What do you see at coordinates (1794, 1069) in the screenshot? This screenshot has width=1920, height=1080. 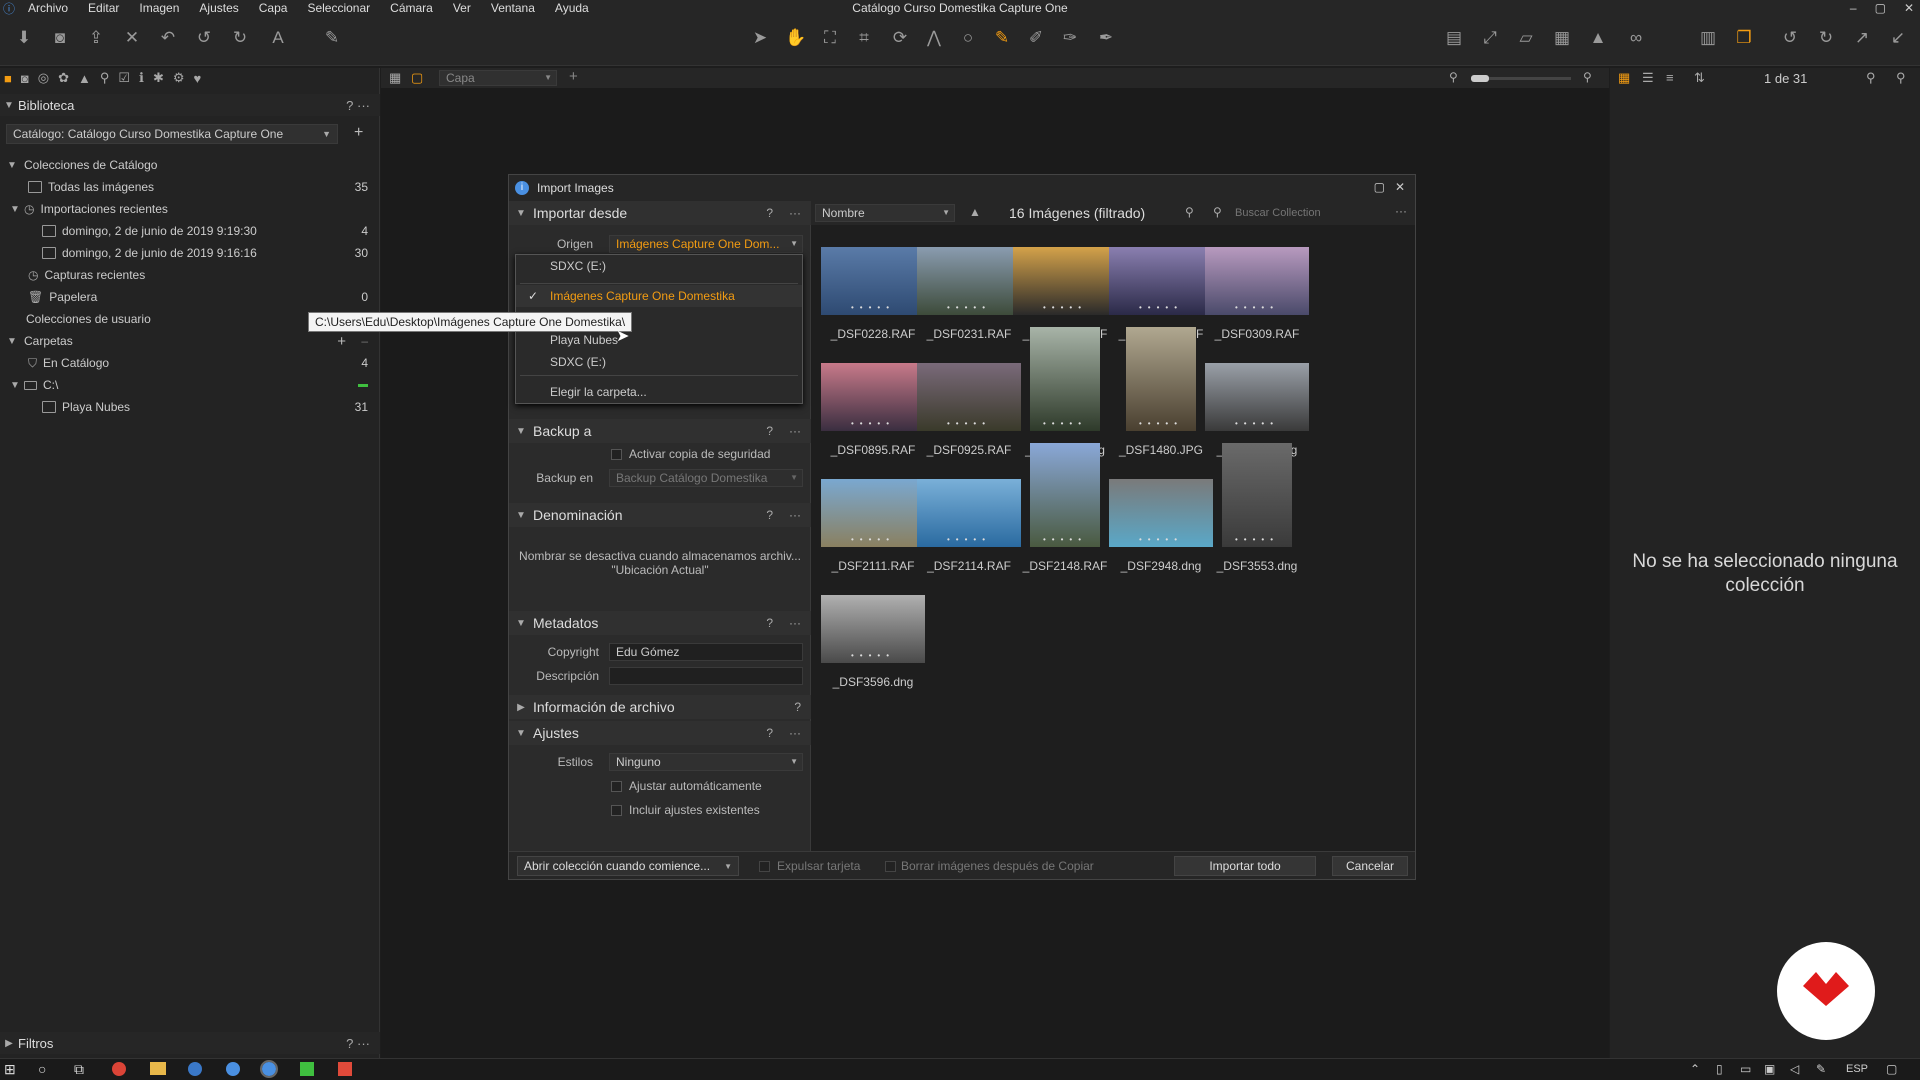 I see `volume-icon: ◁` at bounding box center [1794, 1069].